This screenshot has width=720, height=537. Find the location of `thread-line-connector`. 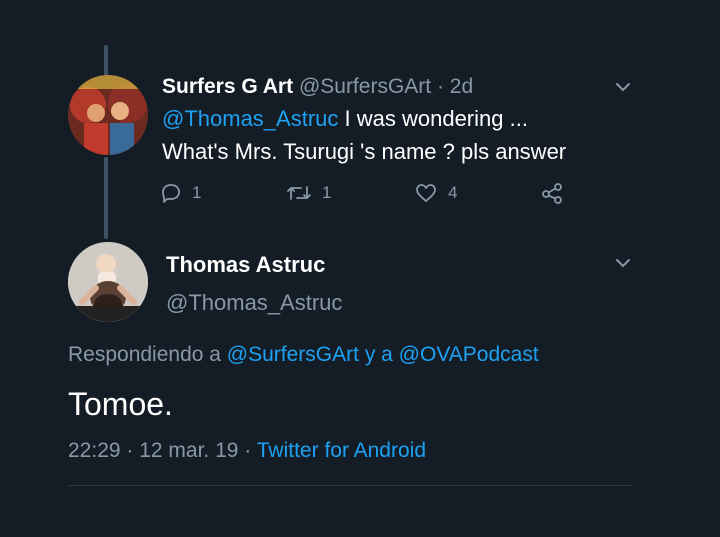

thread-line-connector is located at coordinates (106, 198).